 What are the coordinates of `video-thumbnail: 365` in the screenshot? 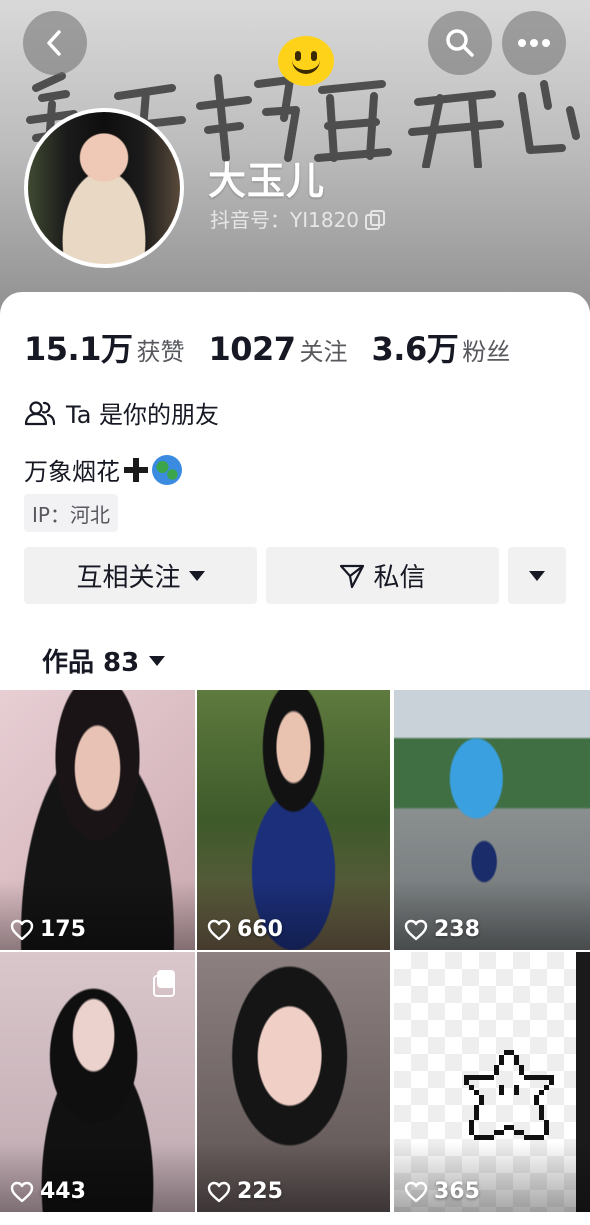 It's located at (492, 1082).